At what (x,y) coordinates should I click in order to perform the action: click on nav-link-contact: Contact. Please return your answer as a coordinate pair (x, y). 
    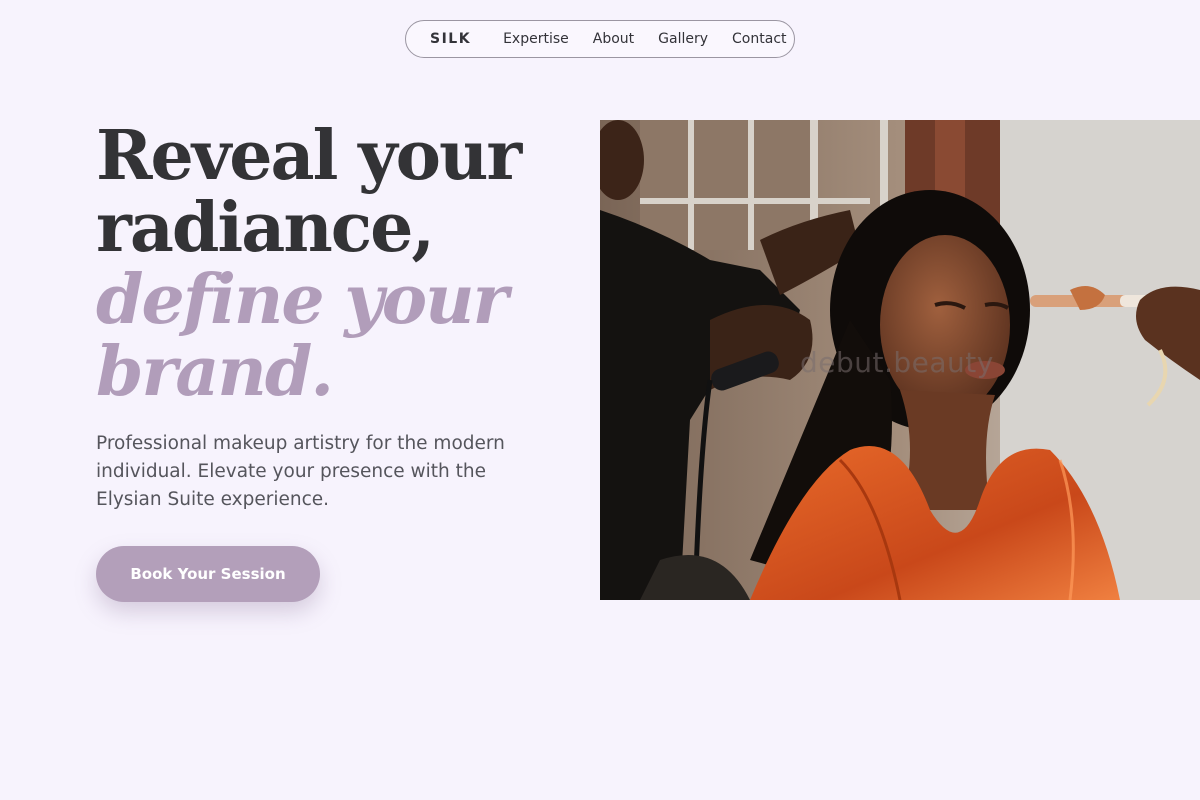
    Looking at the image, I should click on (759, 39).